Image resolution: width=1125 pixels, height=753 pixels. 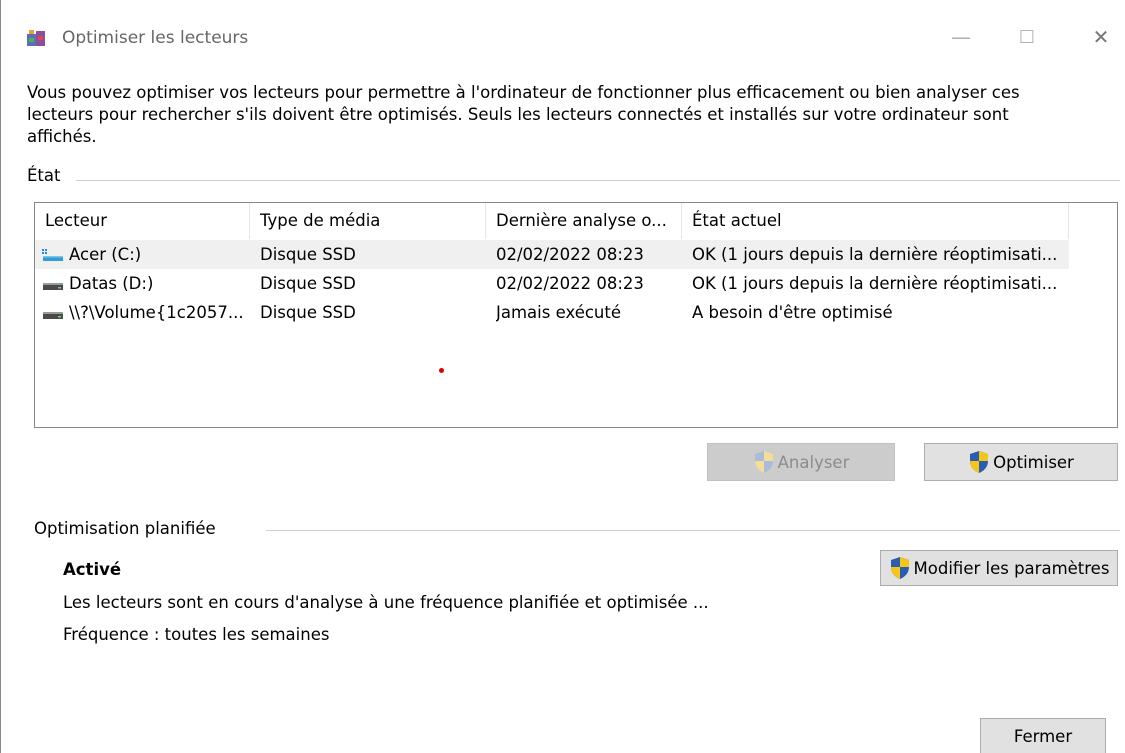 What do you see at coordinates (36, 38) in the screenshot?
I see `defrag-app-icon` at bounding box center [36, 38].